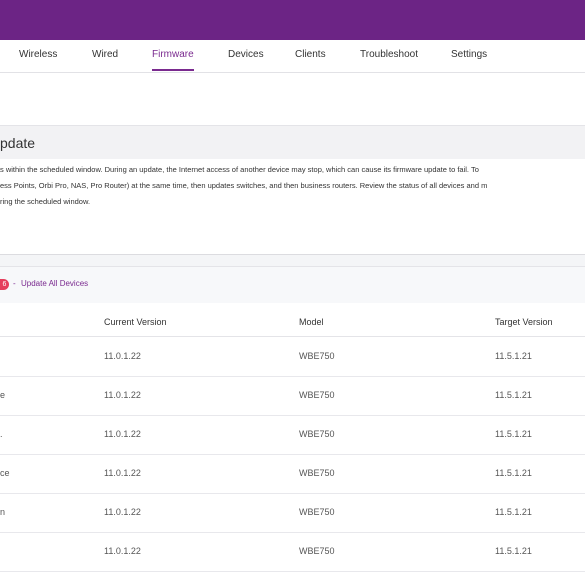  I want to click on update-count-badge: 6, so click(4, 284).